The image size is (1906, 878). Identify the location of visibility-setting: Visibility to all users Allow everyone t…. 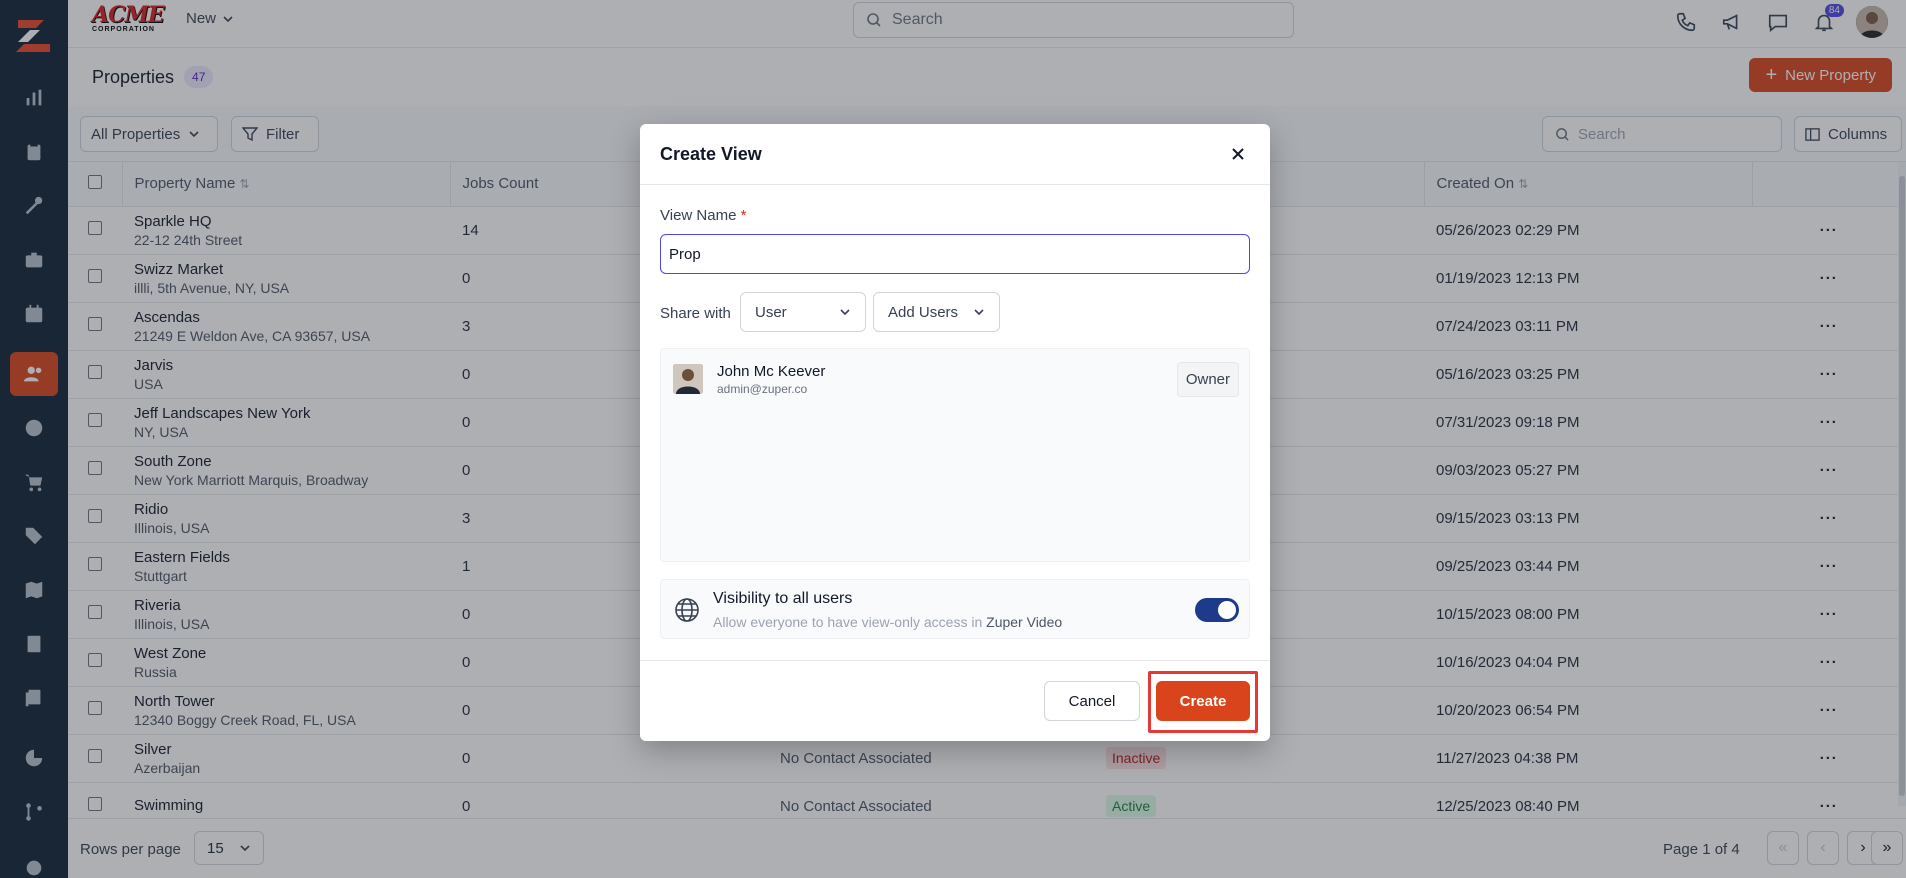
(955, 609).